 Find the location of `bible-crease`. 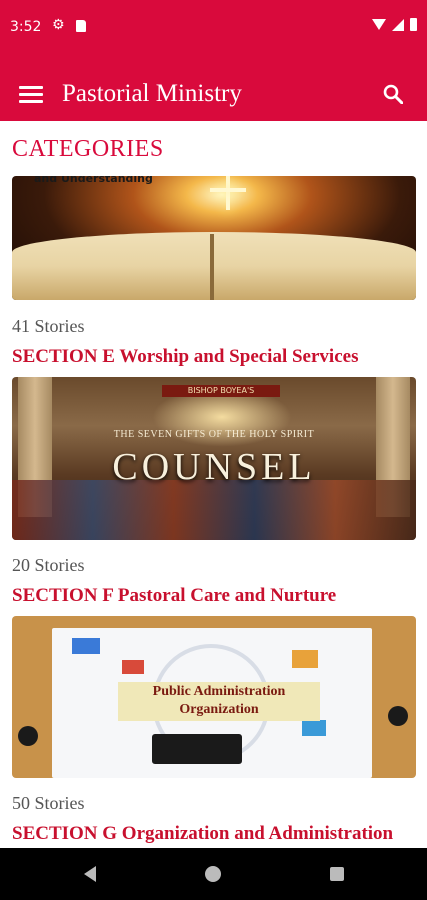

bible-crease is located at coordinates (212, 267).